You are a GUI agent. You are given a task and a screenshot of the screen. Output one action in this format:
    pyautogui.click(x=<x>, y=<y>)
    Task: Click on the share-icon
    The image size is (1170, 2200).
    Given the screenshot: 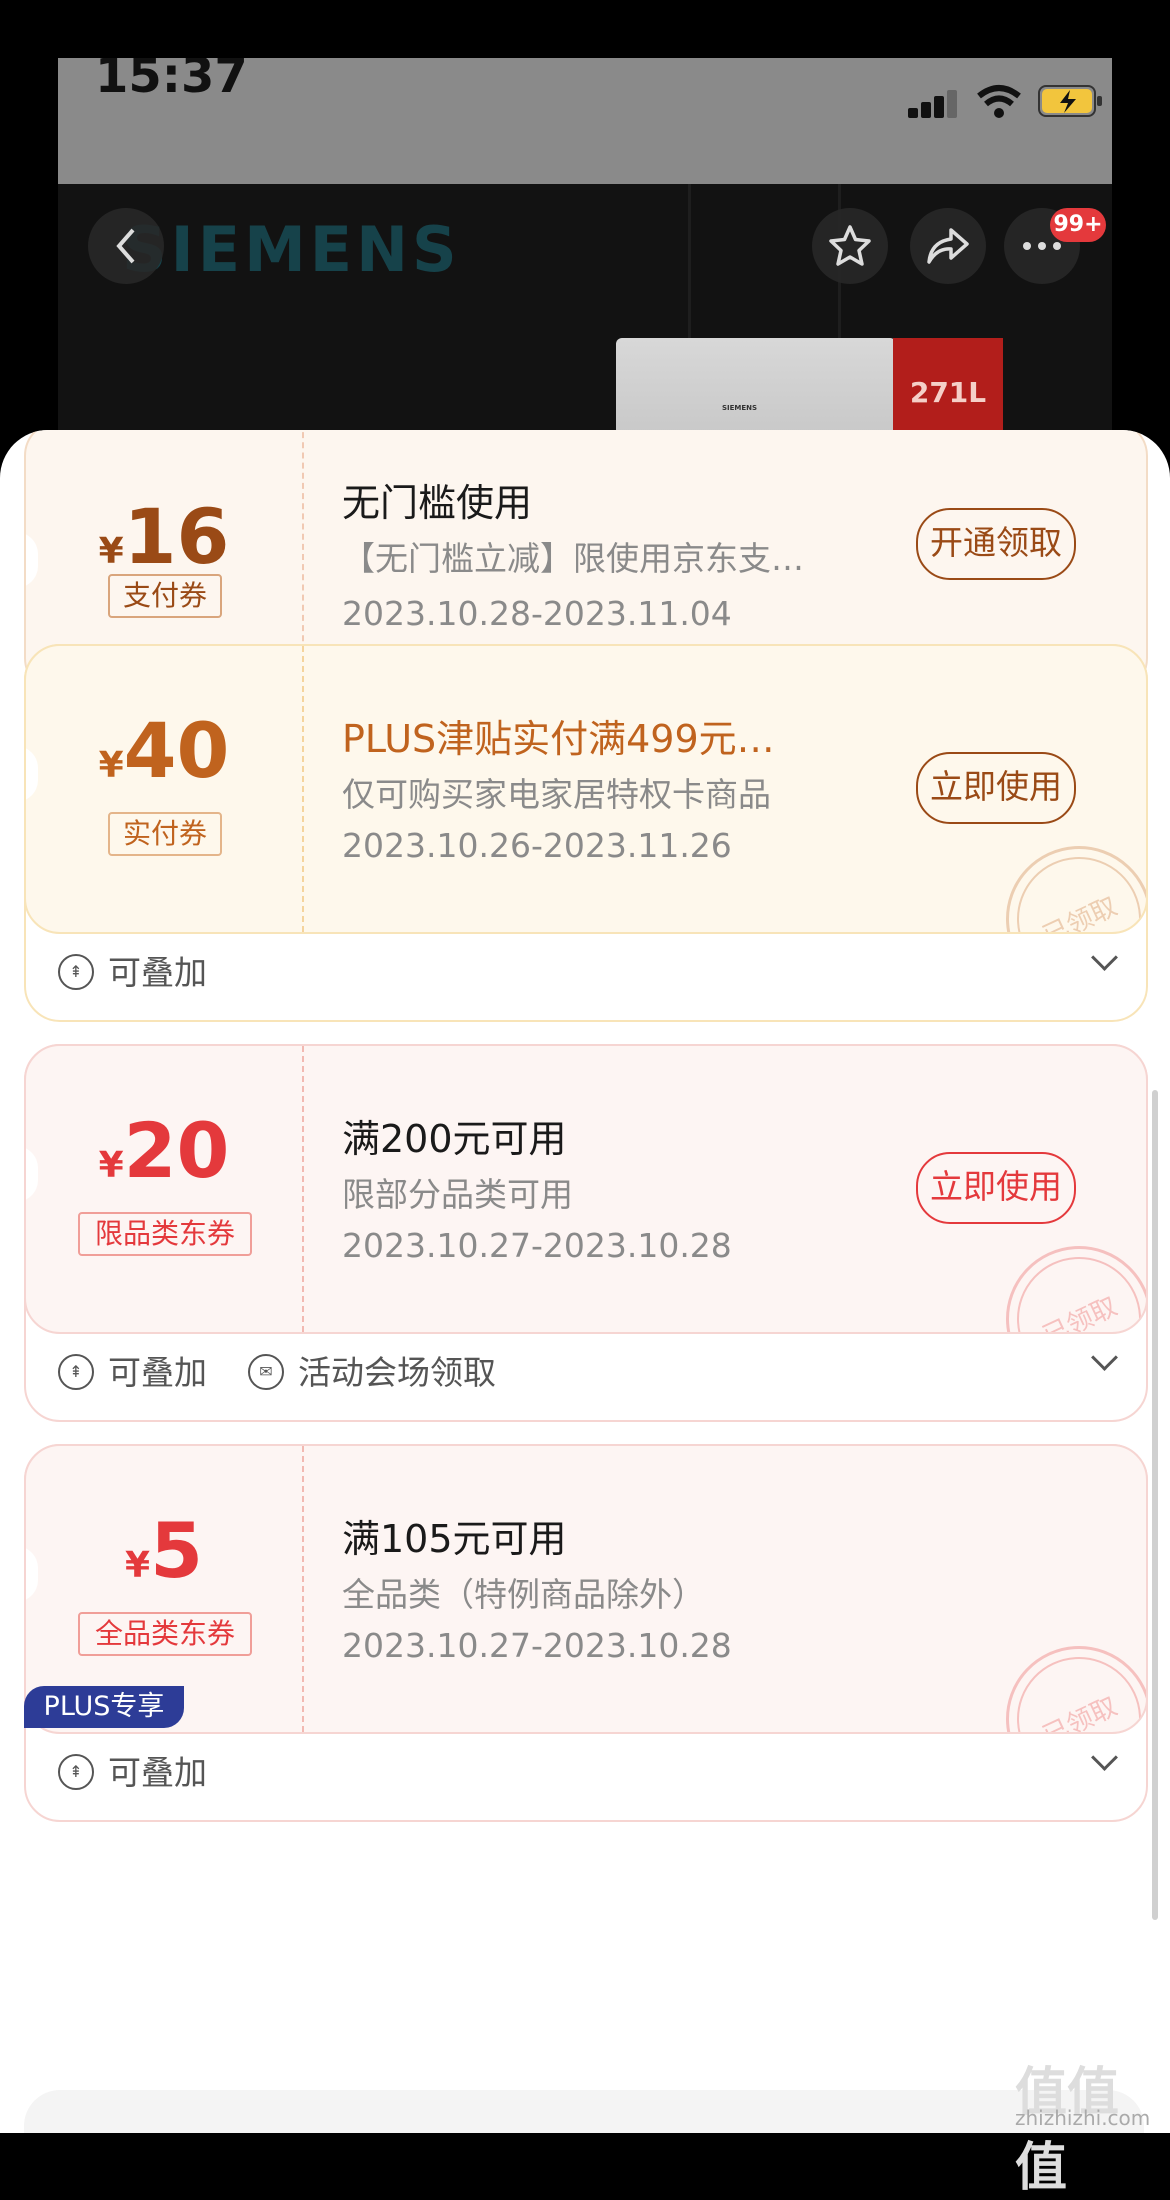 What is the action you would take?
    pyautogui.click(x=948, y=246)
    